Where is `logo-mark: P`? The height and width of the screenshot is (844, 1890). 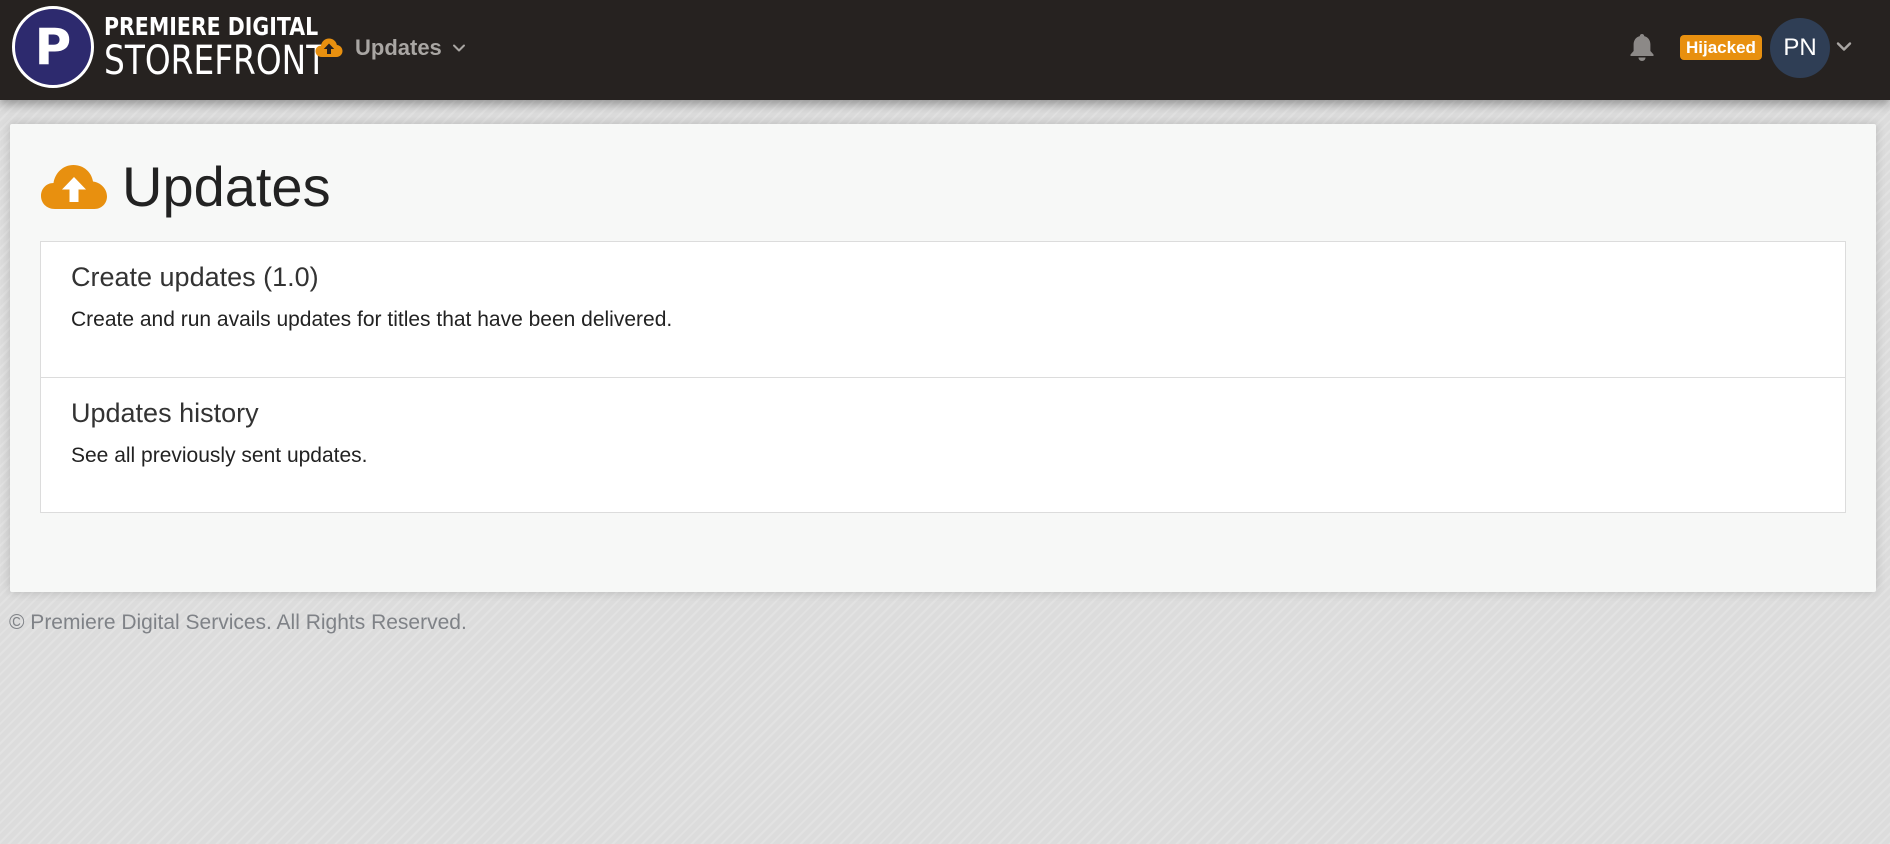
logo-mark: P is located at coordinates (53, 47).